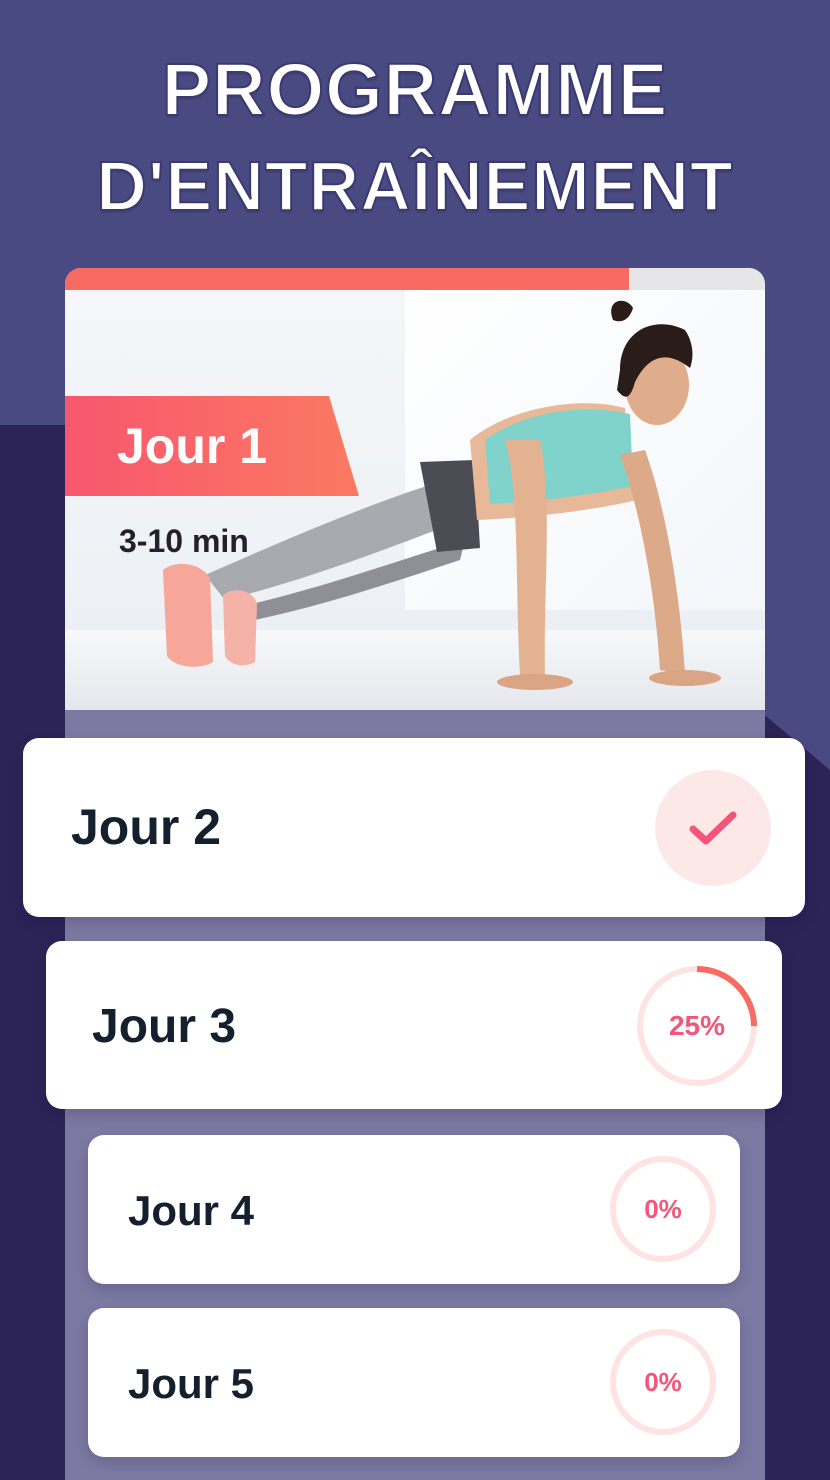 The width and height of the screenshot is (830, 1480). I want to click on page-headline: PROGRAMME D'ENTRAÎNEMENT, so click(415, 138).